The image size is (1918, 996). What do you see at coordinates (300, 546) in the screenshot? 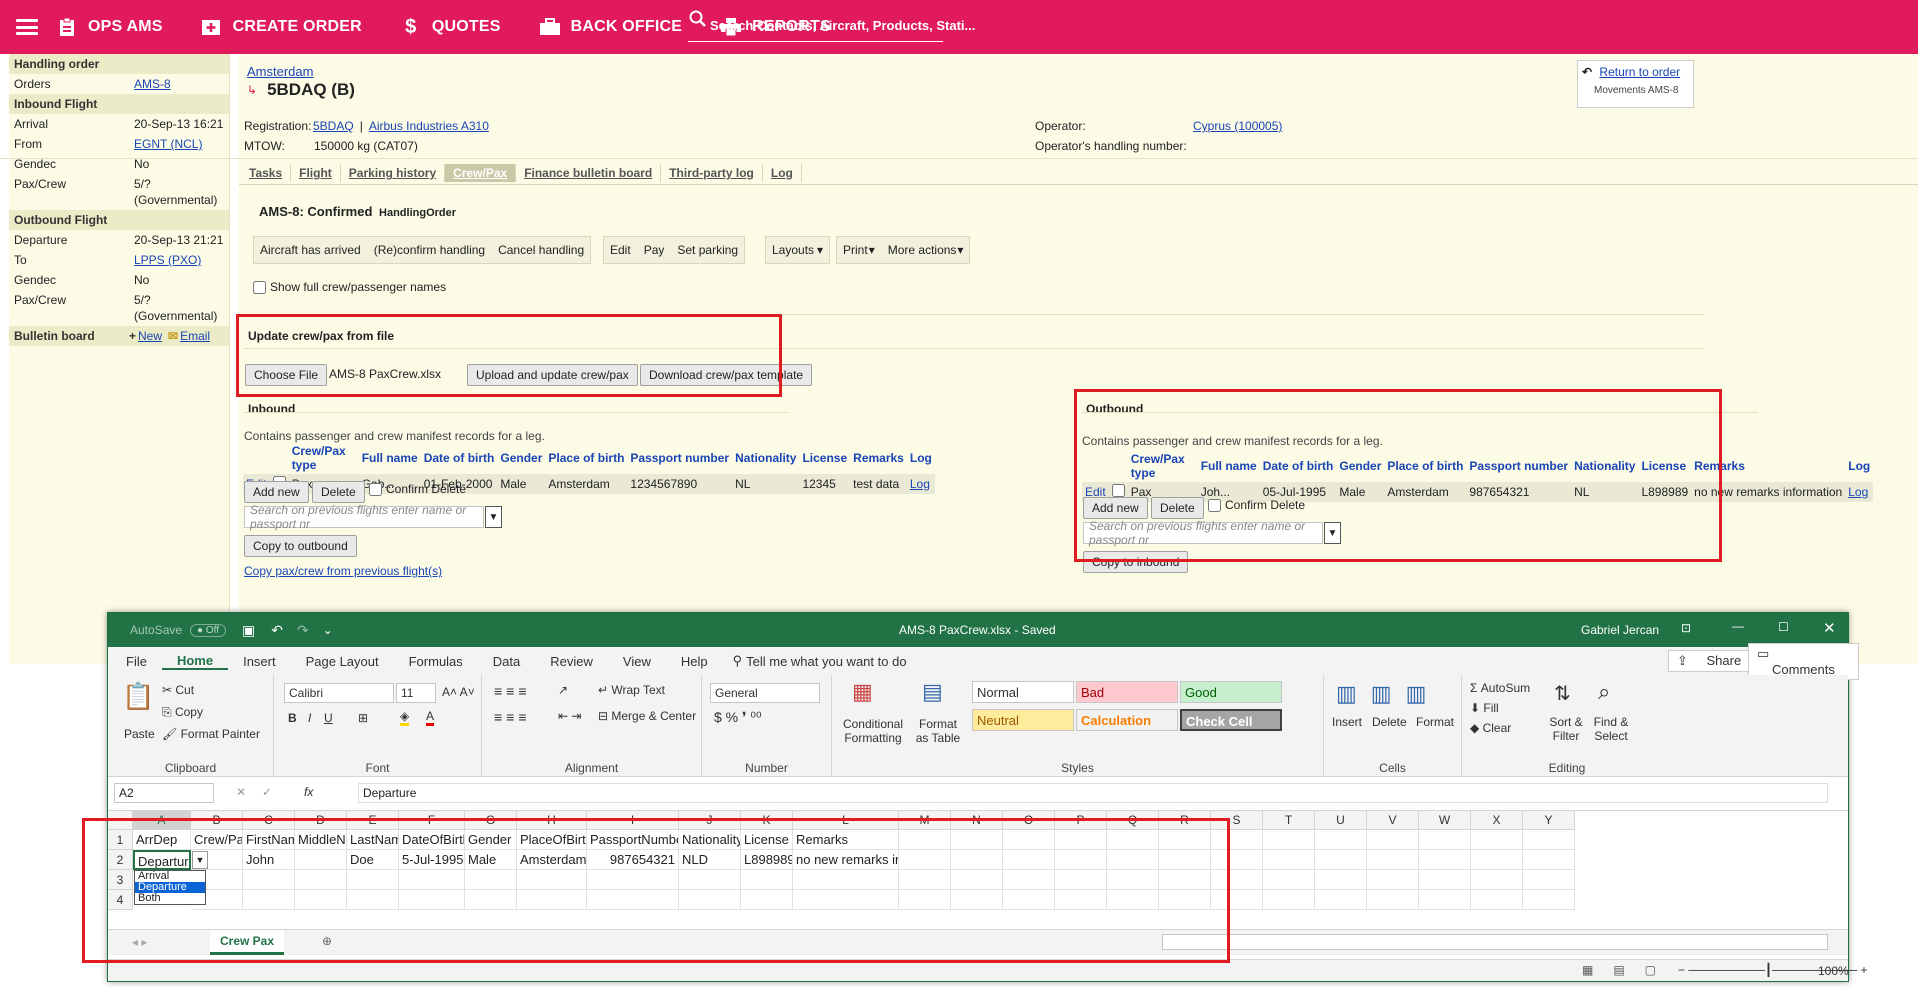
I see `copy-to-outbound-button: Copy to outbound` at bounding box center [300, 546].